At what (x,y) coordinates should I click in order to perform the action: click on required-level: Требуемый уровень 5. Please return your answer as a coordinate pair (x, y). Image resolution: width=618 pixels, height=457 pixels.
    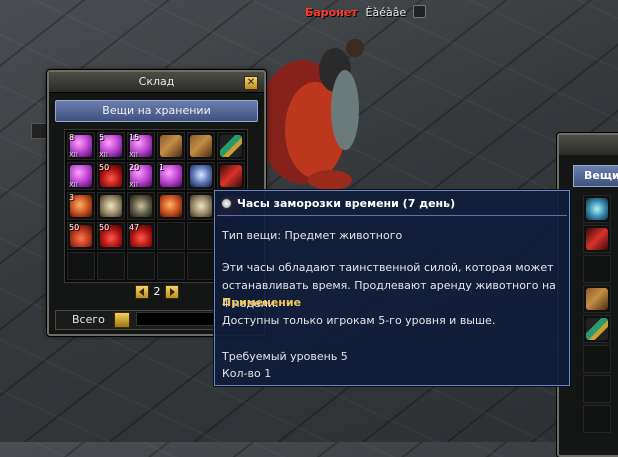
    Looking at the image, I should click on (285, 356).